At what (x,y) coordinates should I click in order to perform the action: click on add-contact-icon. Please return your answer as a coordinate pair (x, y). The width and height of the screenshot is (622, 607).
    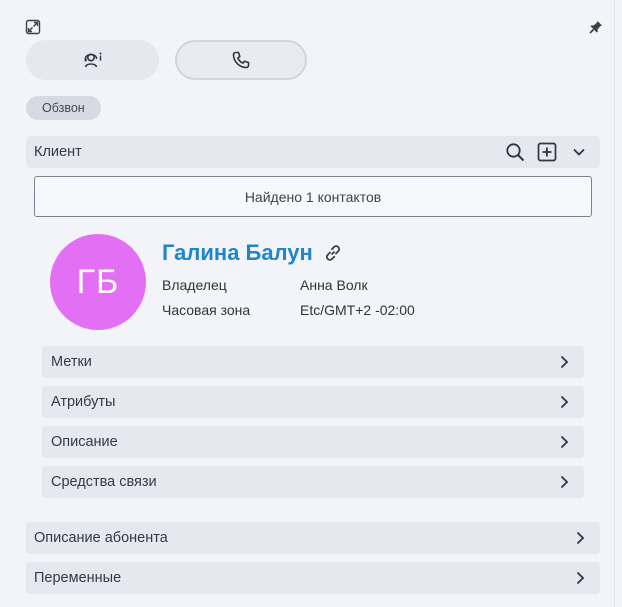
    Looking at the image, I should click on (547, 152).